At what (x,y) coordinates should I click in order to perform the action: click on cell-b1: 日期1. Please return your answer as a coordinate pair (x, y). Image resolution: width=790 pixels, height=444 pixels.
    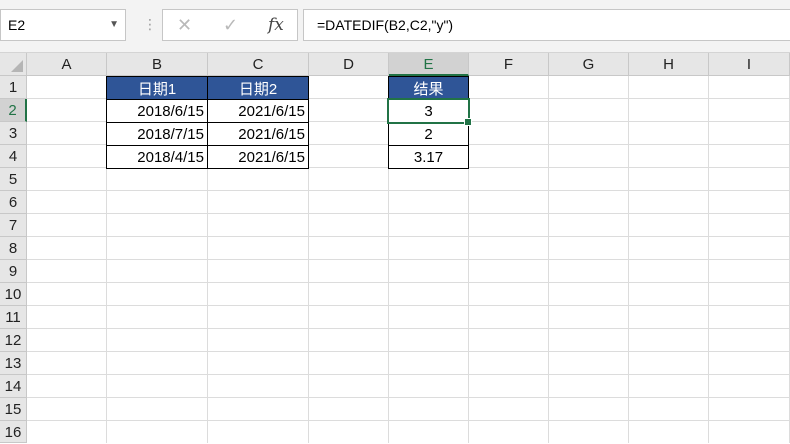
    Looking at the image, I should click on (157, 88).